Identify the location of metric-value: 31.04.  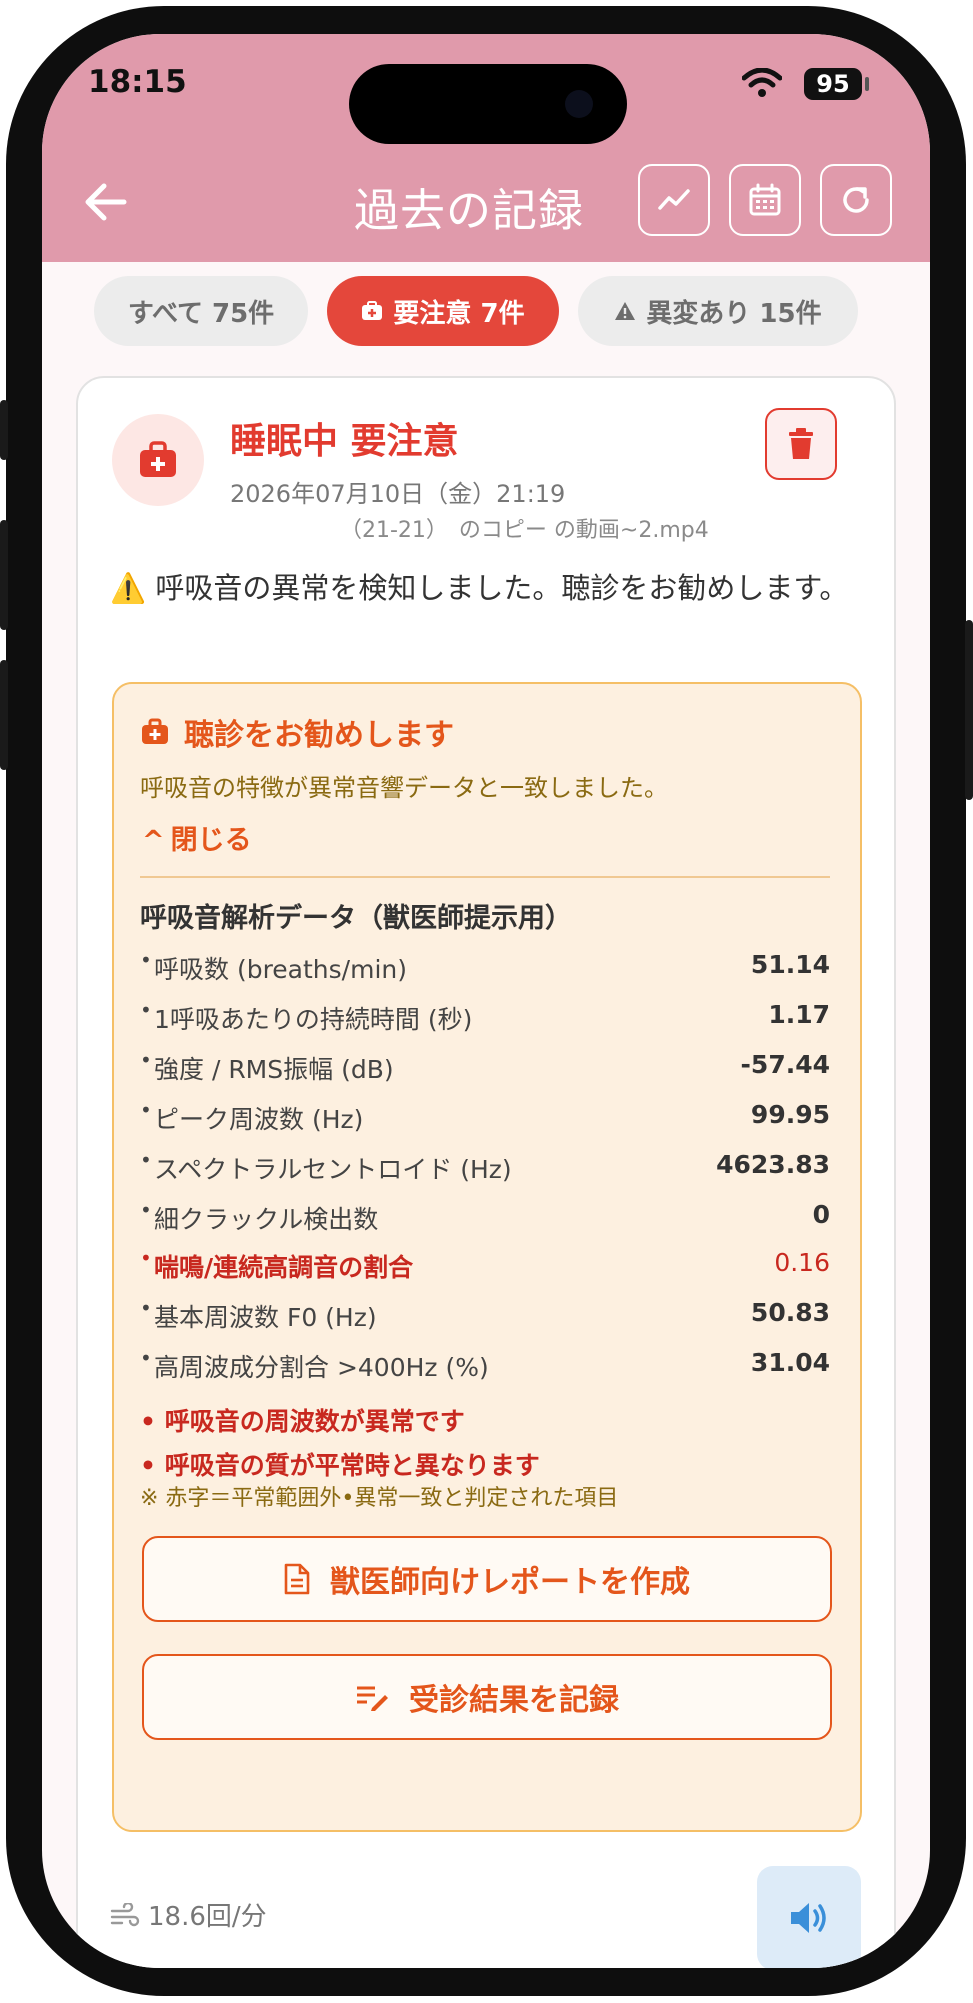
(790, 1362).